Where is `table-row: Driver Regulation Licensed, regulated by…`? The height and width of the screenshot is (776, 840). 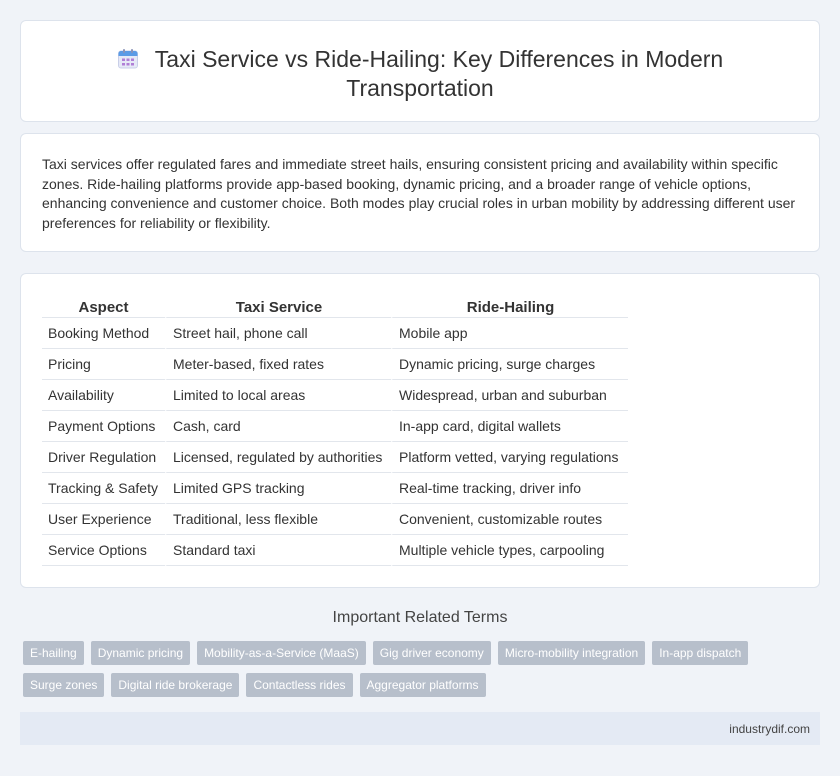
table-row: Driver Regulation Licensed, regulated by… is located at coordinates (335, 457).